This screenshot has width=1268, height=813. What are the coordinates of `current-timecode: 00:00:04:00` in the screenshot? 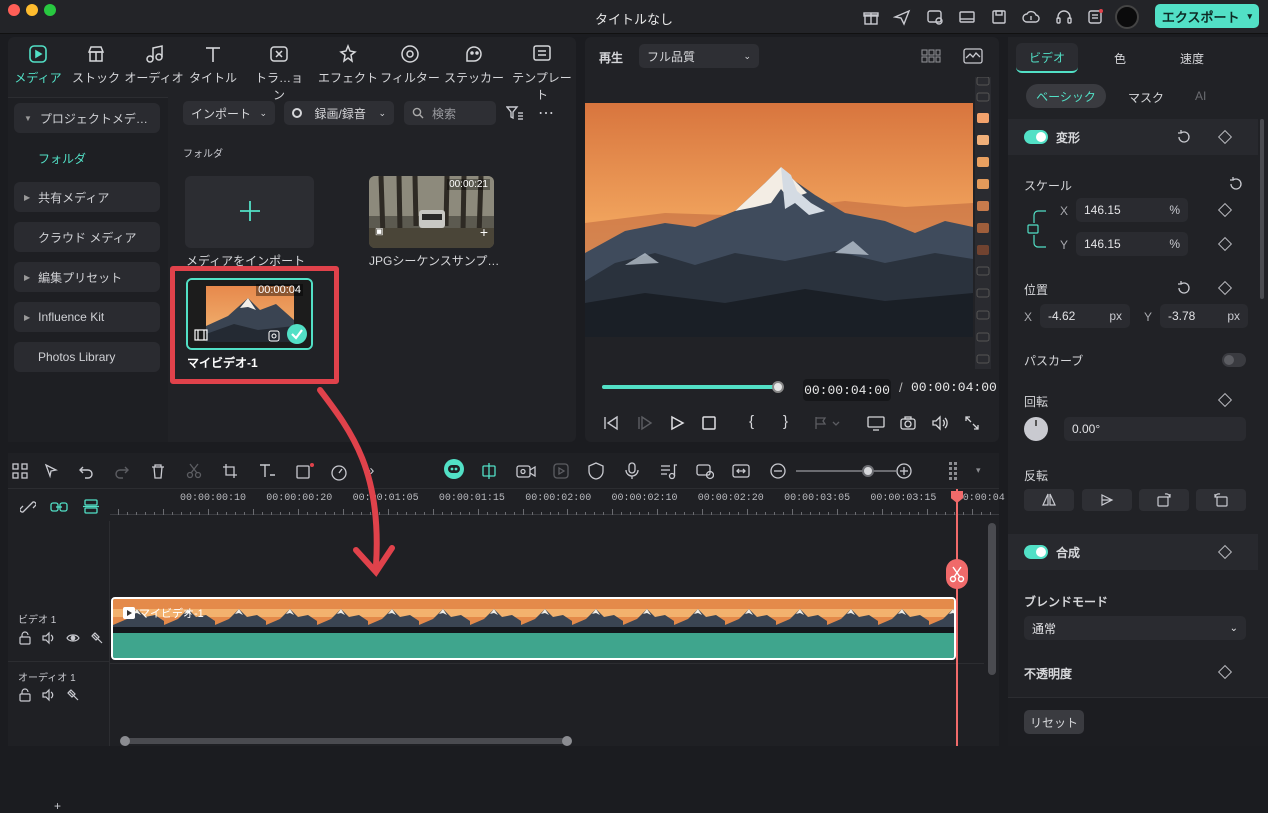 It's located at (847, 390).